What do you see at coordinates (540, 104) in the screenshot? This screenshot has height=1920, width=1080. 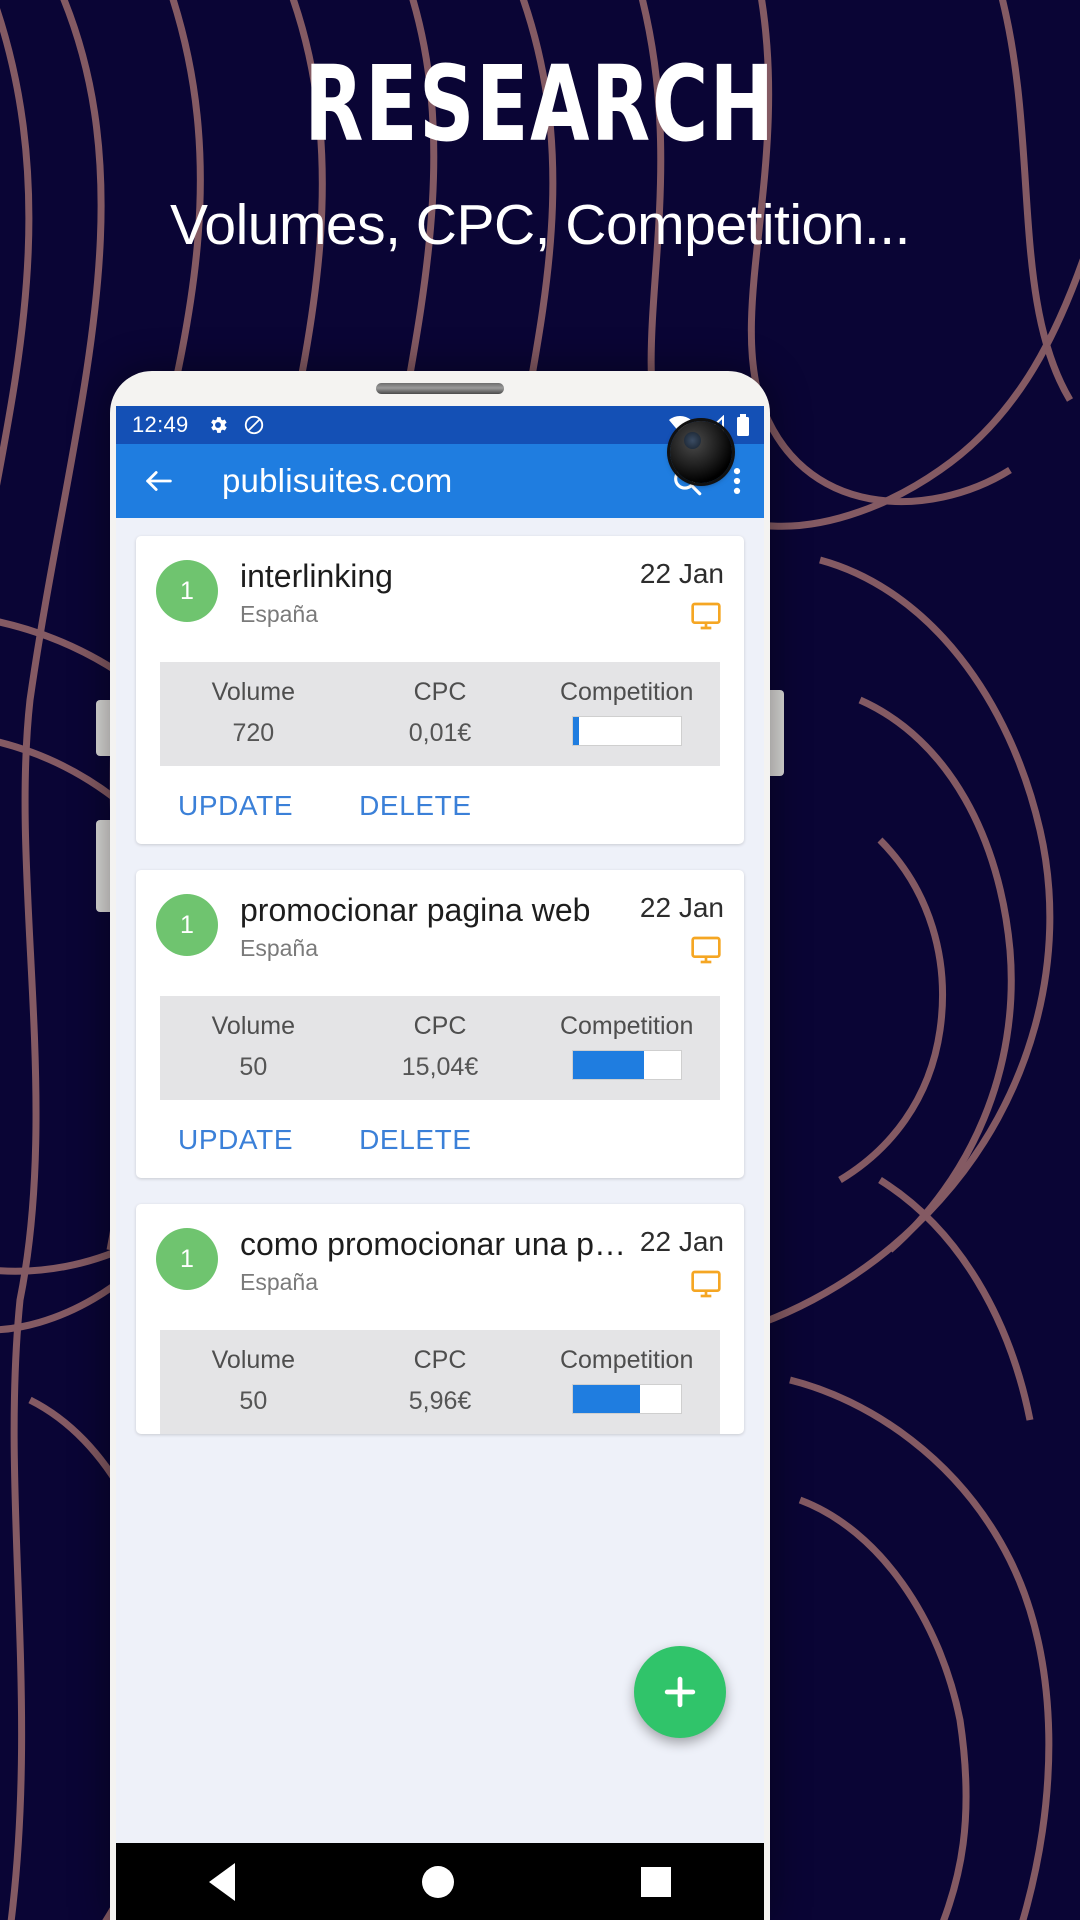 I see `promo-title: RESEARCH` at bounding box center [540, 104].